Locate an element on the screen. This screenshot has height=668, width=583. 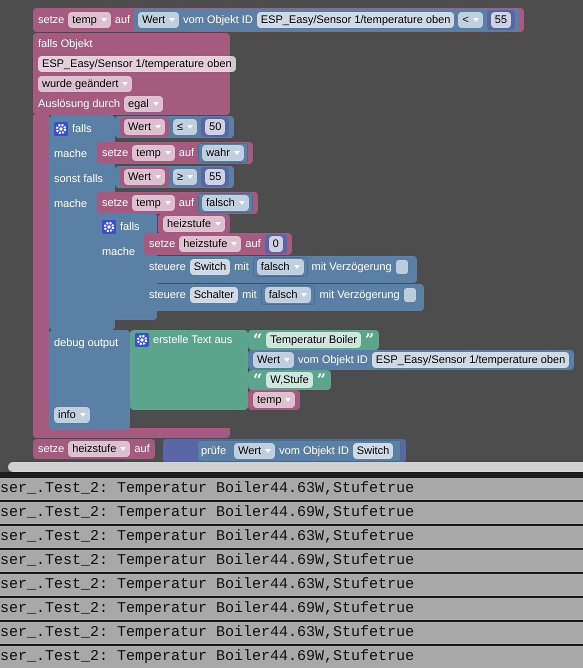
variable-block: setze heizstufe auf 0 is located at coordinates (218, 244).